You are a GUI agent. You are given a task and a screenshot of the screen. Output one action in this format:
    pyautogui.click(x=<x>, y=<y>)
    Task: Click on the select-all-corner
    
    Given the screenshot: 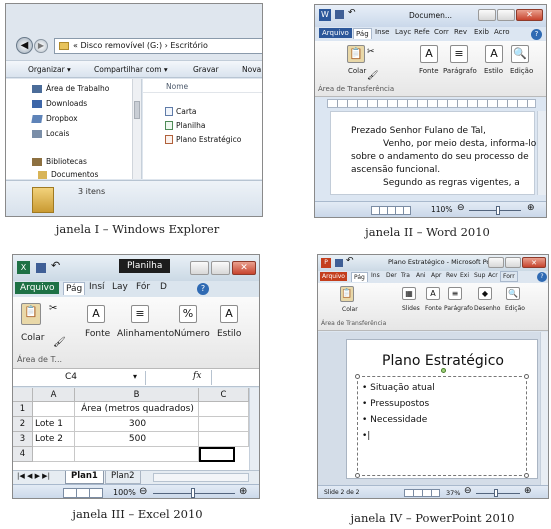 What is the action you would take?
    pyautogui.click(x=23, y=395)
    